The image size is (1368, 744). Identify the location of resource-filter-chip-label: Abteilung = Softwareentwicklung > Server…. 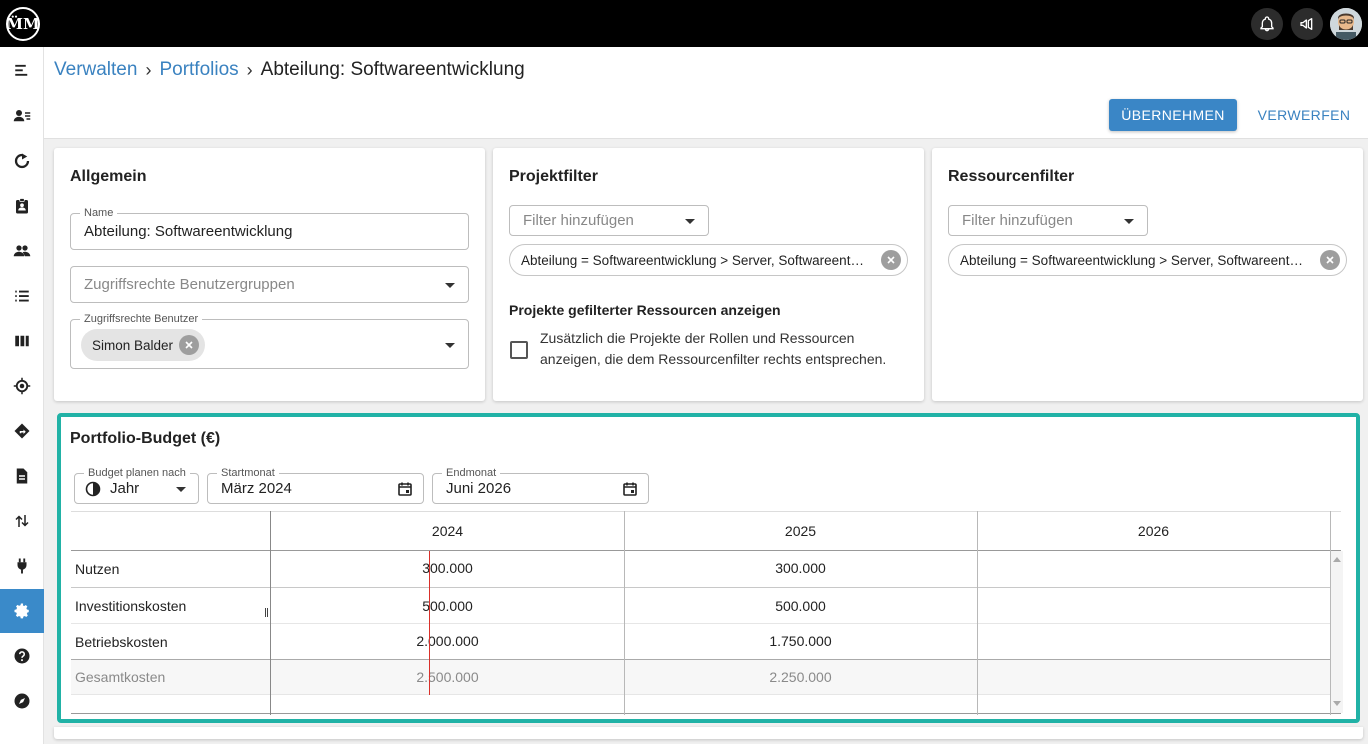
(1136, 260).